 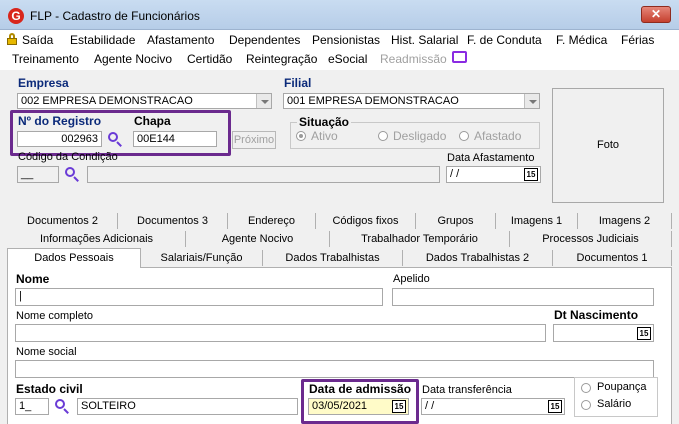 What do you see at coordinates (63, 221) in the screenshot?
I see `tab-documentos-2: Documentos 2` at bounding box center [63, 221].